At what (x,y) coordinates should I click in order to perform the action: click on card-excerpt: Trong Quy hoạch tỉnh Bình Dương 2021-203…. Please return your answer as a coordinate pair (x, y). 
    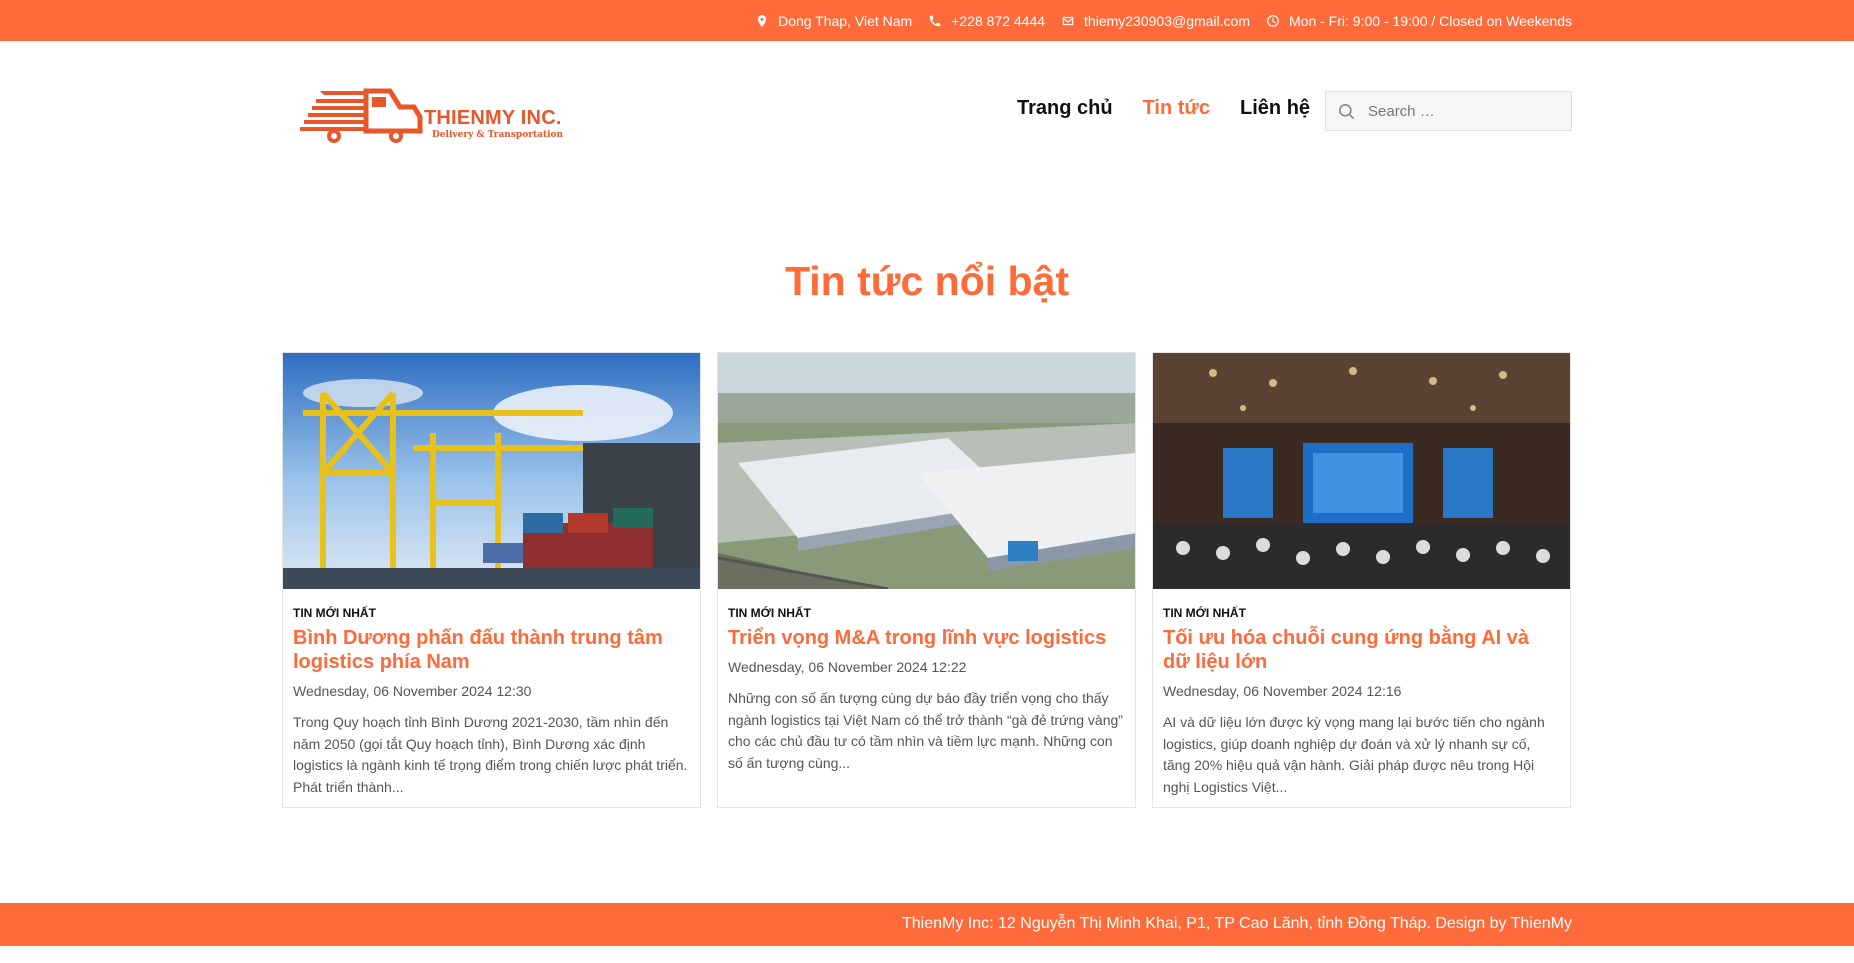
    Looking at the image, I should click on (490, 754).